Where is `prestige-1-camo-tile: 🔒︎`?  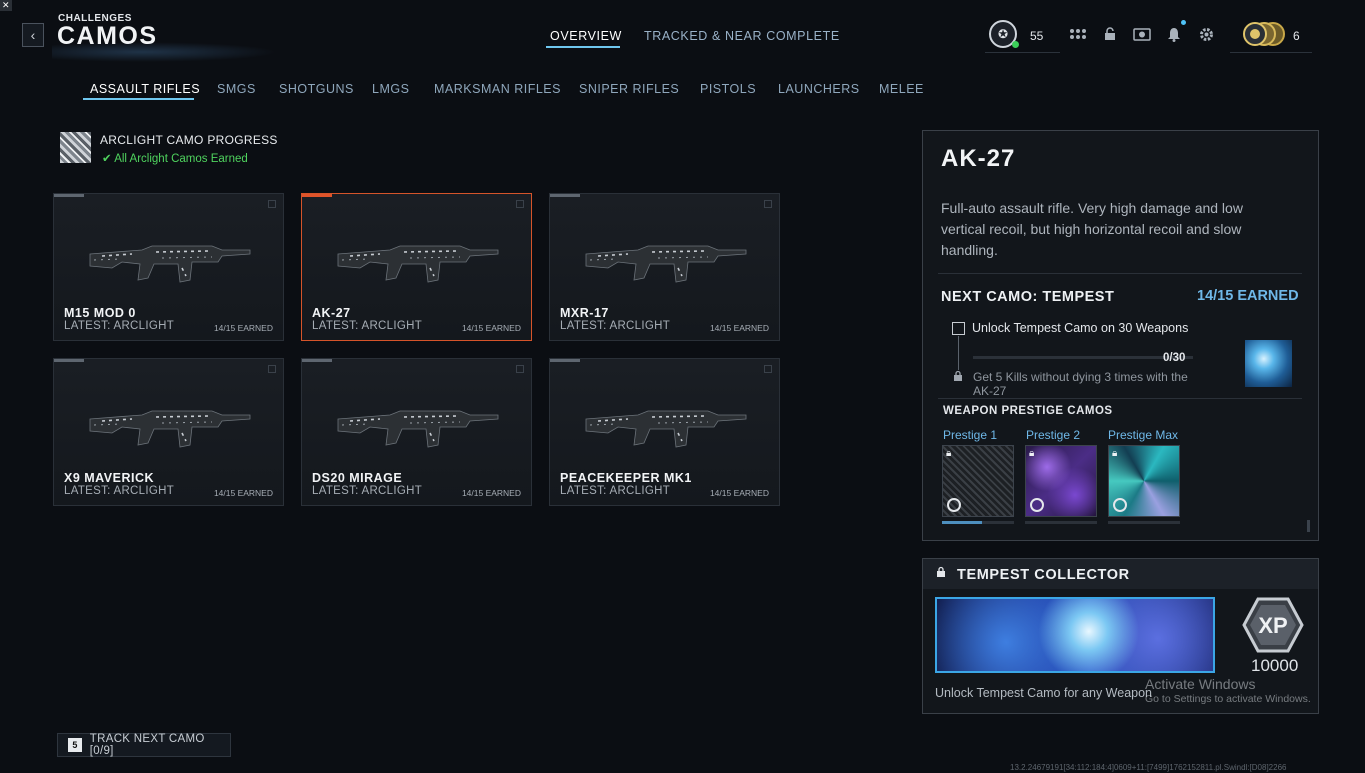 prestige-1-camo-tile: 🔒︎ is located at coordinates (978, 481).